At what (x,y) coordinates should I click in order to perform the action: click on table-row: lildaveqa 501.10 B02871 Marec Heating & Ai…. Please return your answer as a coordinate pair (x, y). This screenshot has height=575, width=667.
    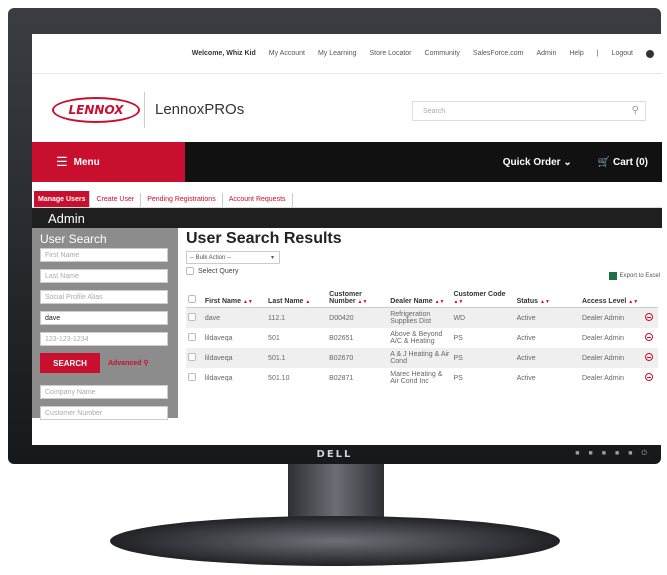
    Looking at the image, I should click on (422, 378).